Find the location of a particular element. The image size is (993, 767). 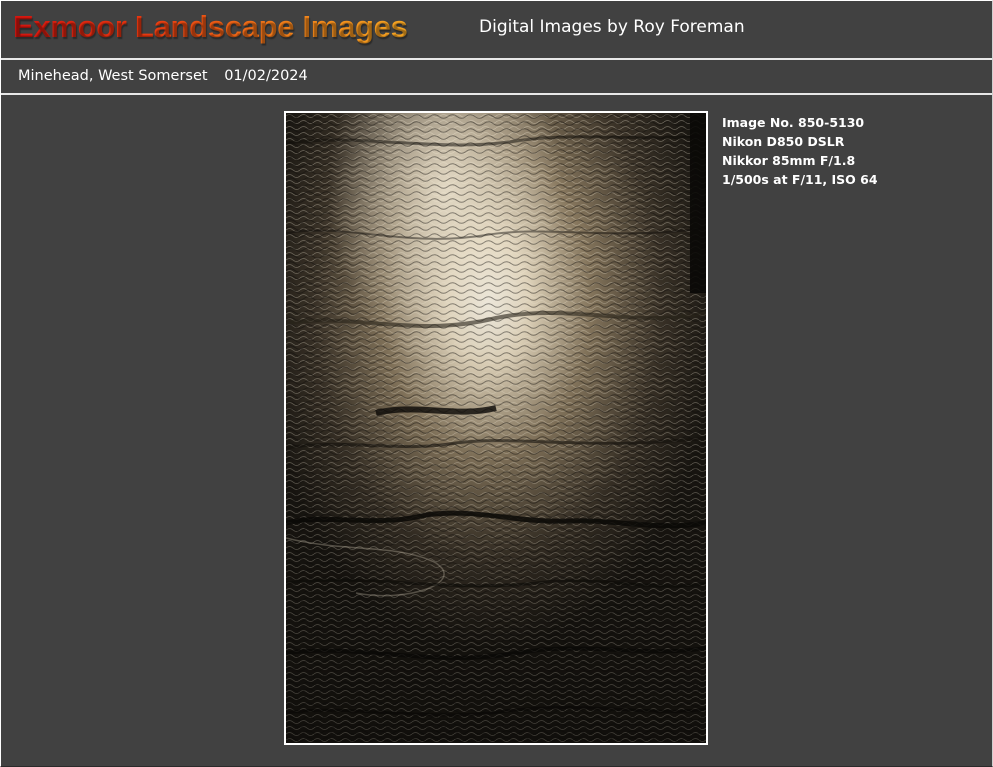

location-bar: Minehead, West Somerset 01/02/2024 is located at coordinates (163, 76).